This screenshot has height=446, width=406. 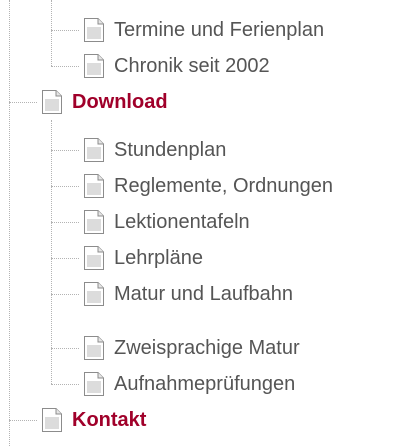 What do you see at coordinates (182, 222) in the screenshot?
I see `tree-item-label: Lektionentafeln` at bounding box center [182, 222].